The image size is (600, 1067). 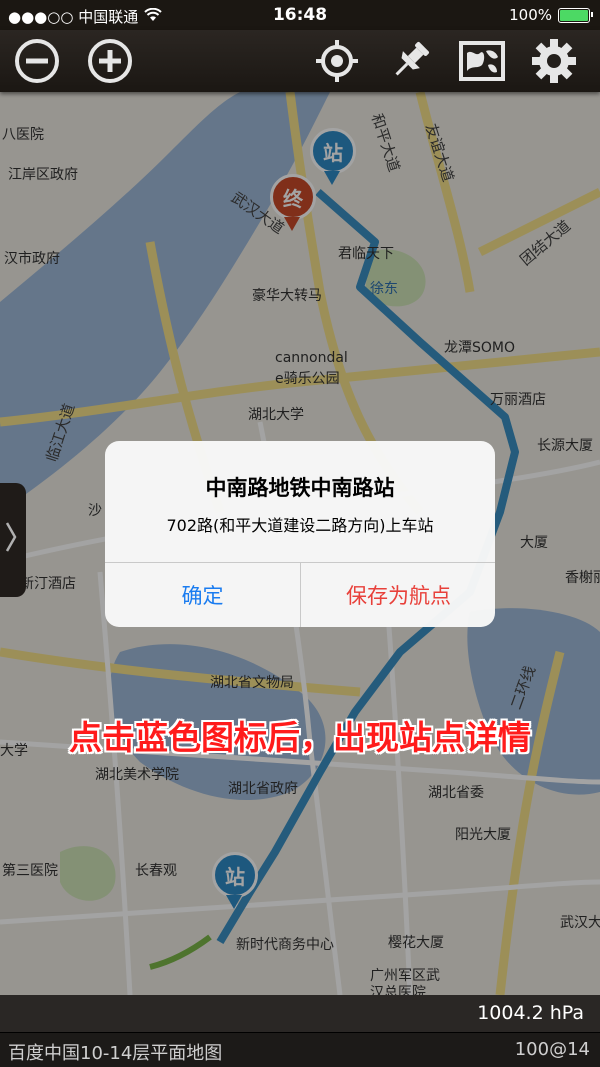 I want to click on map-toolbar, so click(x=300, y=61).